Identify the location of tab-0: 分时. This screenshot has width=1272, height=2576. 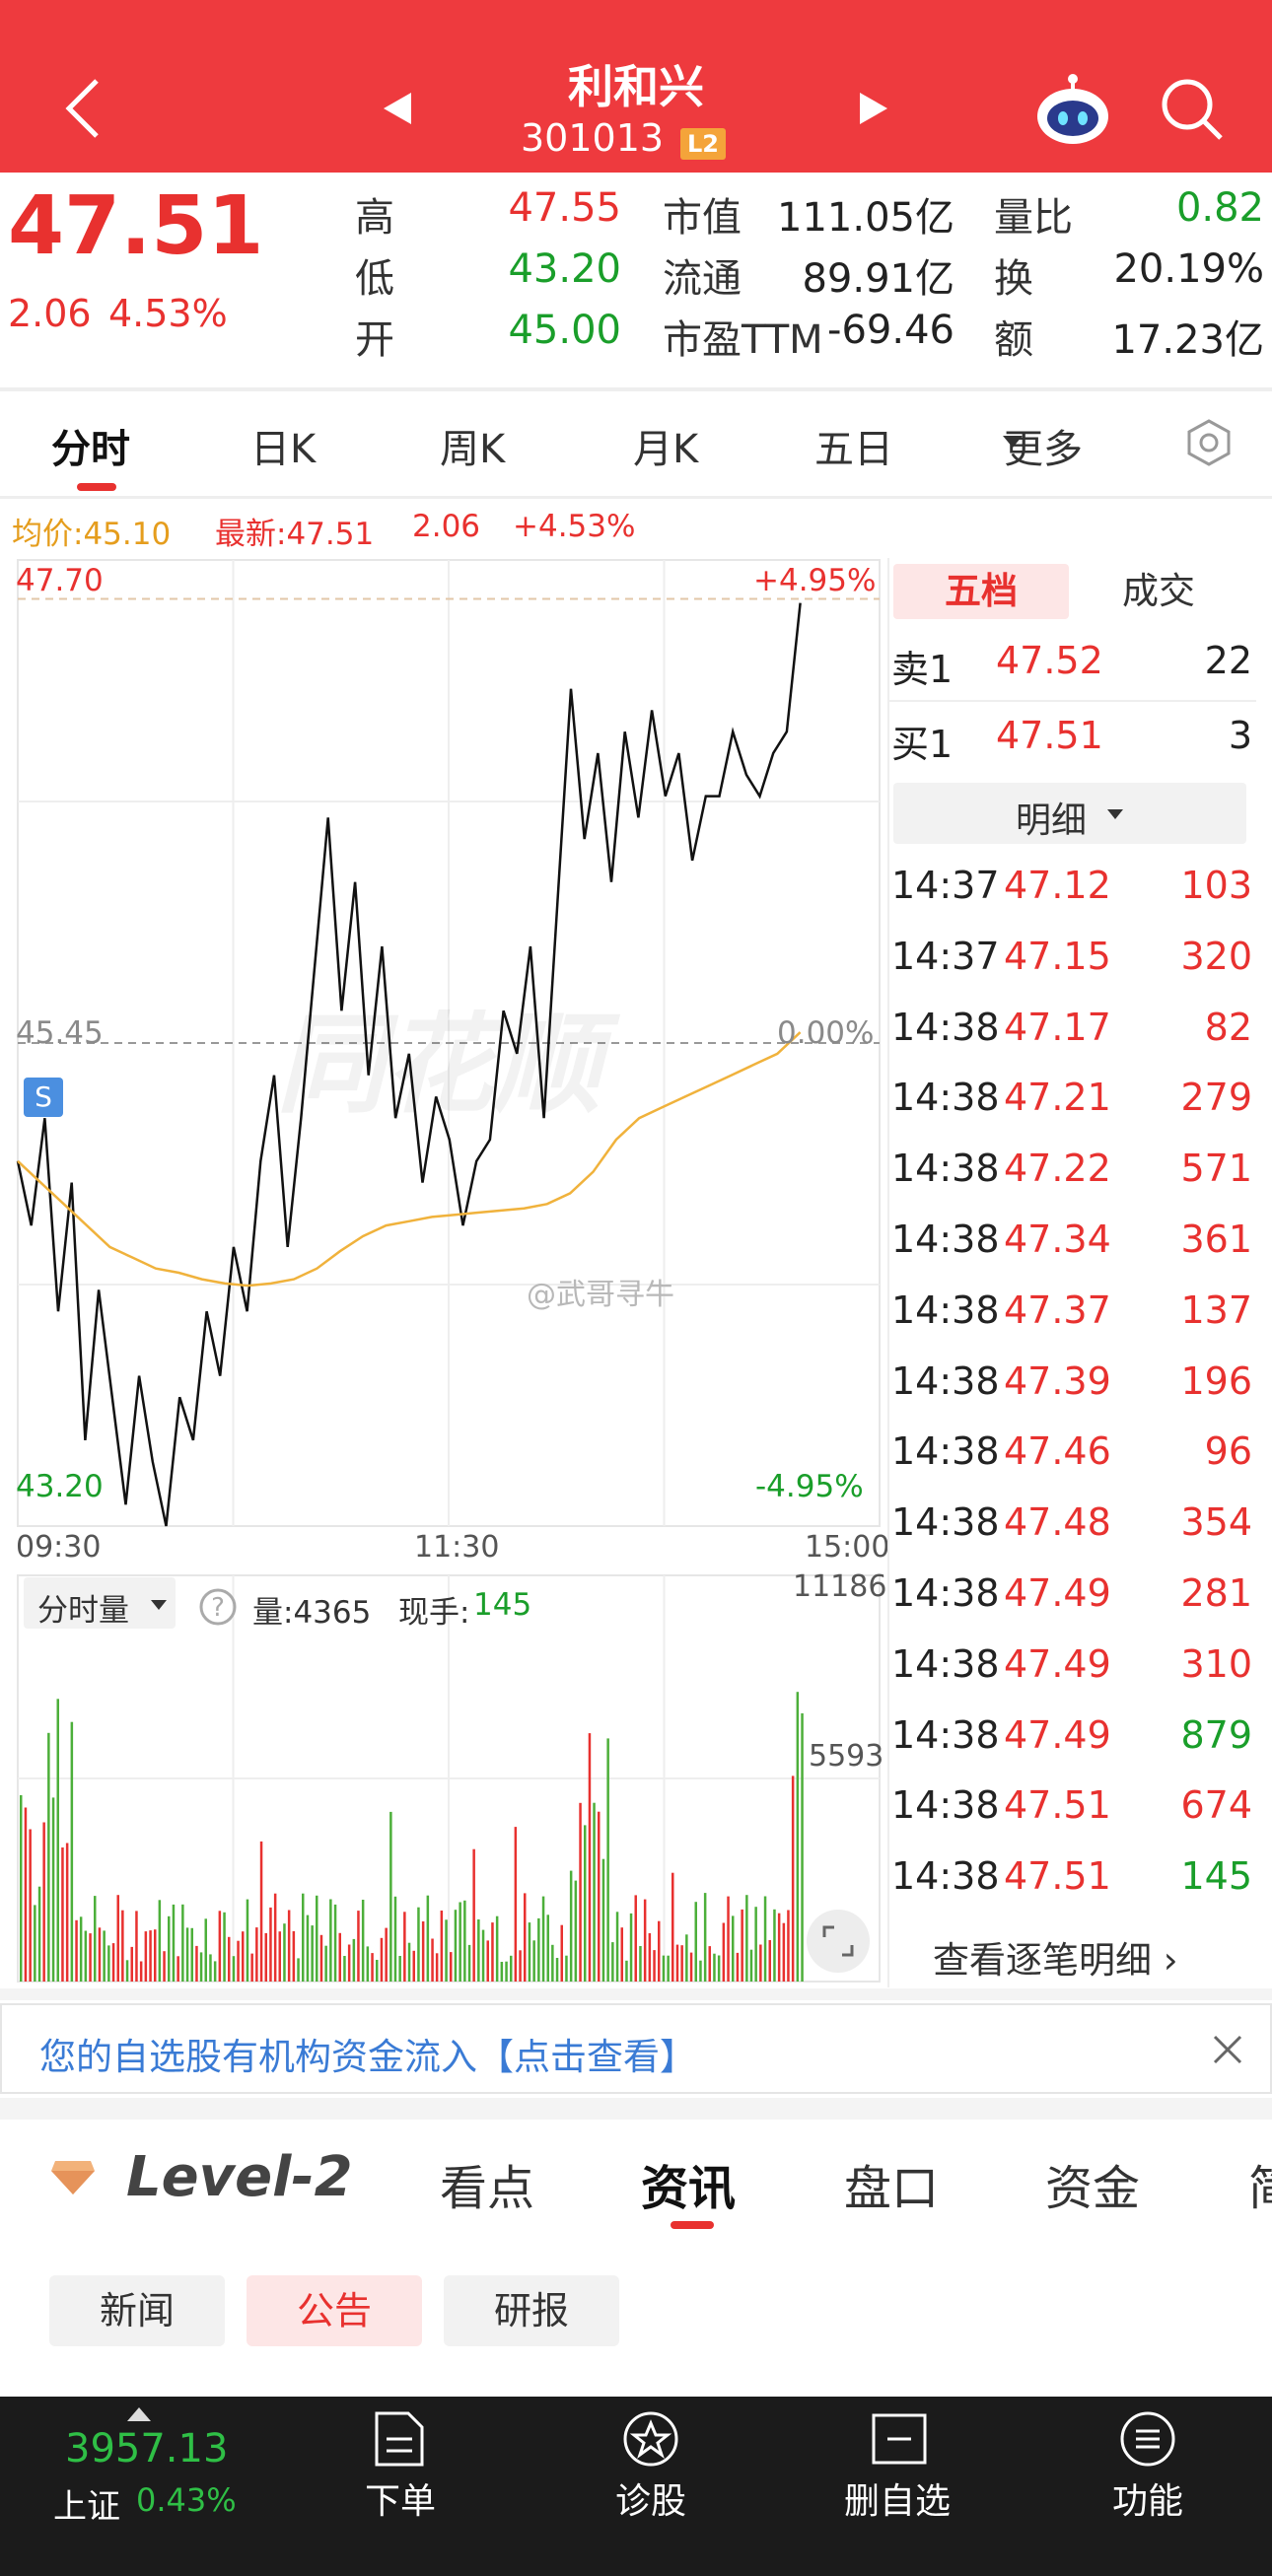
(90, 446).